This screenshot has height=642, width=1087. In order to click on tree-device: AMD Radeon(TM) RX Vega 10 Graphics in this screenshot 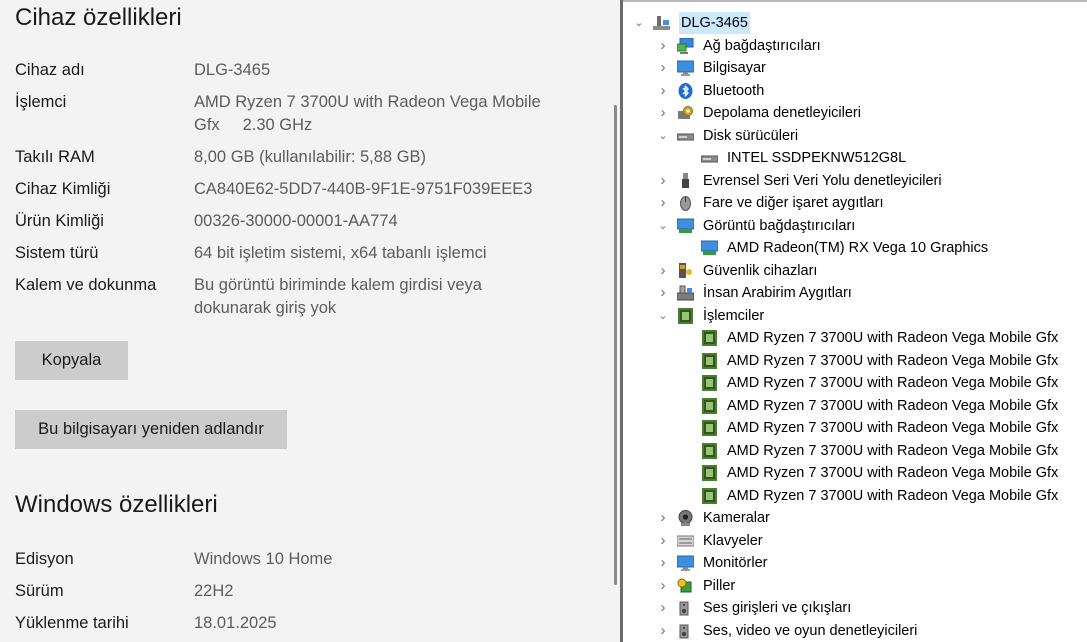, I will do `click(855, 248)`.